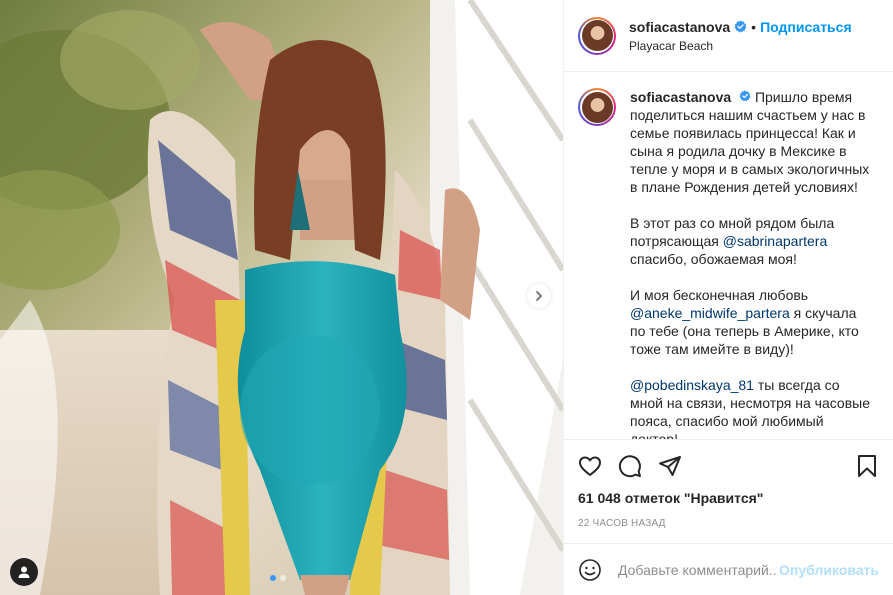 The image size is (893, 595). What do you see at coordinates (719, 295) in the screenshot?
I see `caption-paragraph-3-text: И моя бесконечная любовь` at bounding box center [719, 295].